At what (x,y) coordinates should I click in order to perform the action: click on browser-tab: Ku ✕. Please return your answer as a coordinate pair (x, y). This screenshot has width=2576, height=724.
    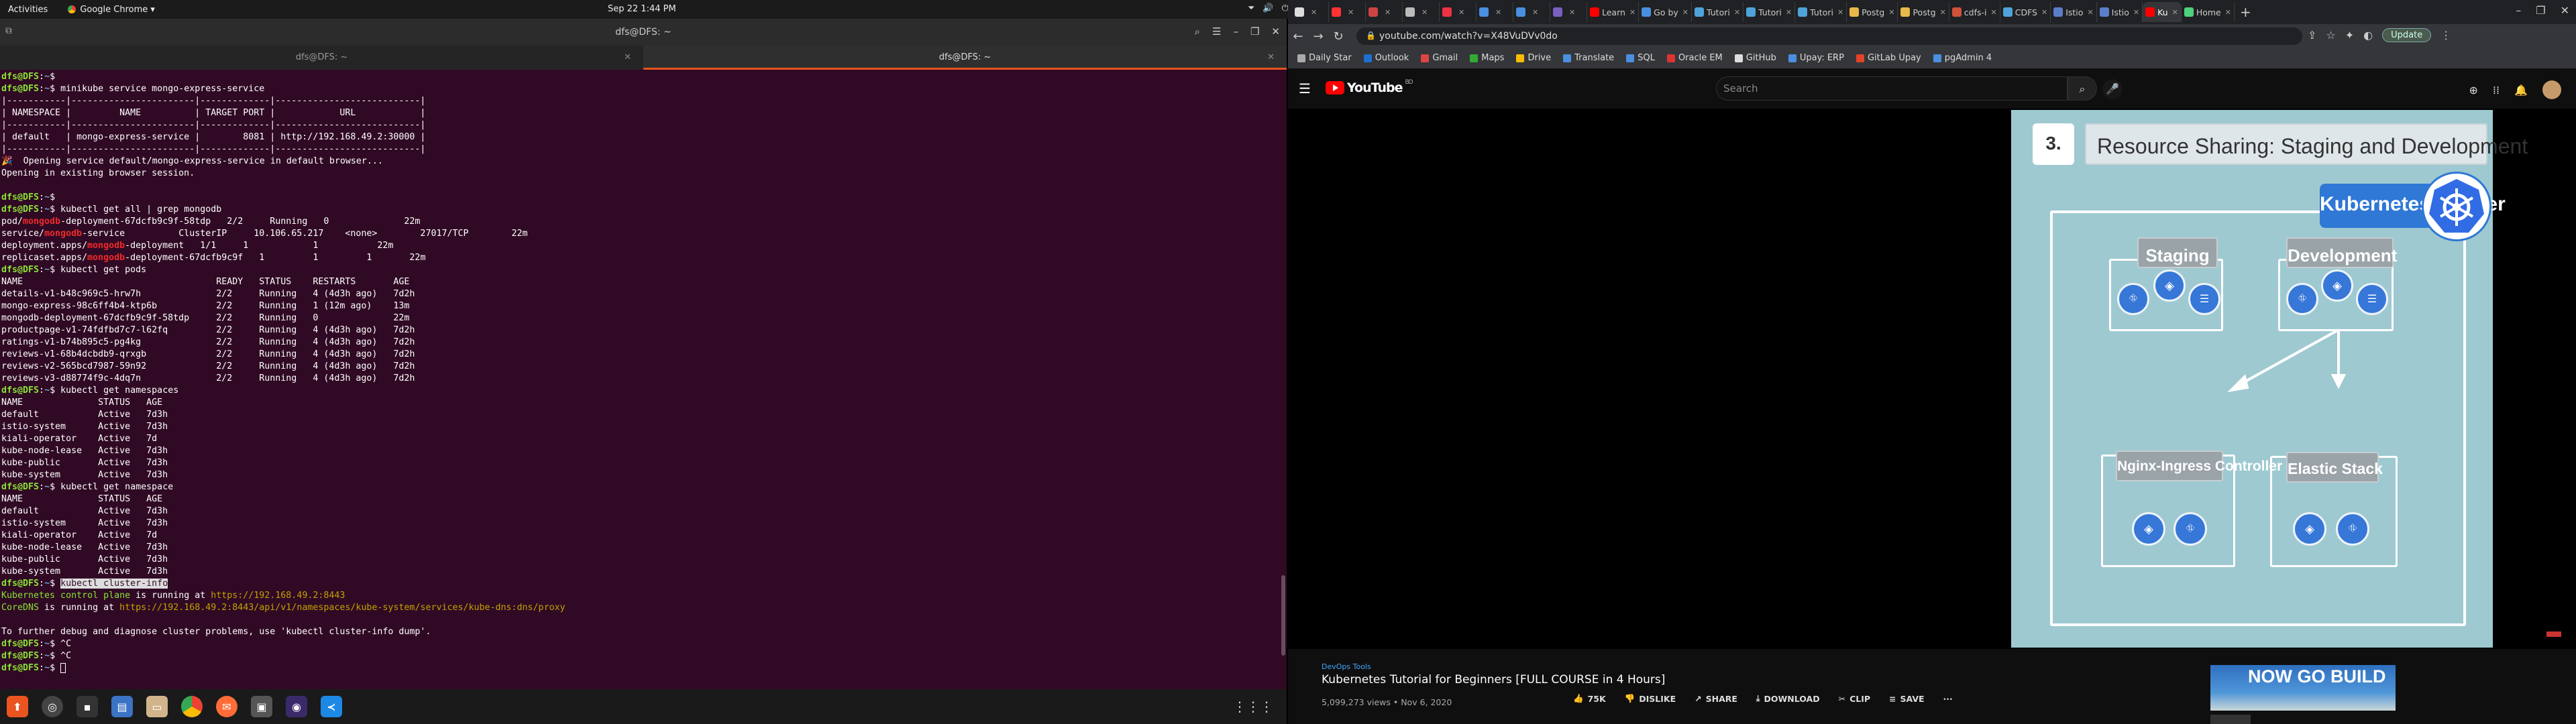
    Looking at the image, I should click on (2162, 12).